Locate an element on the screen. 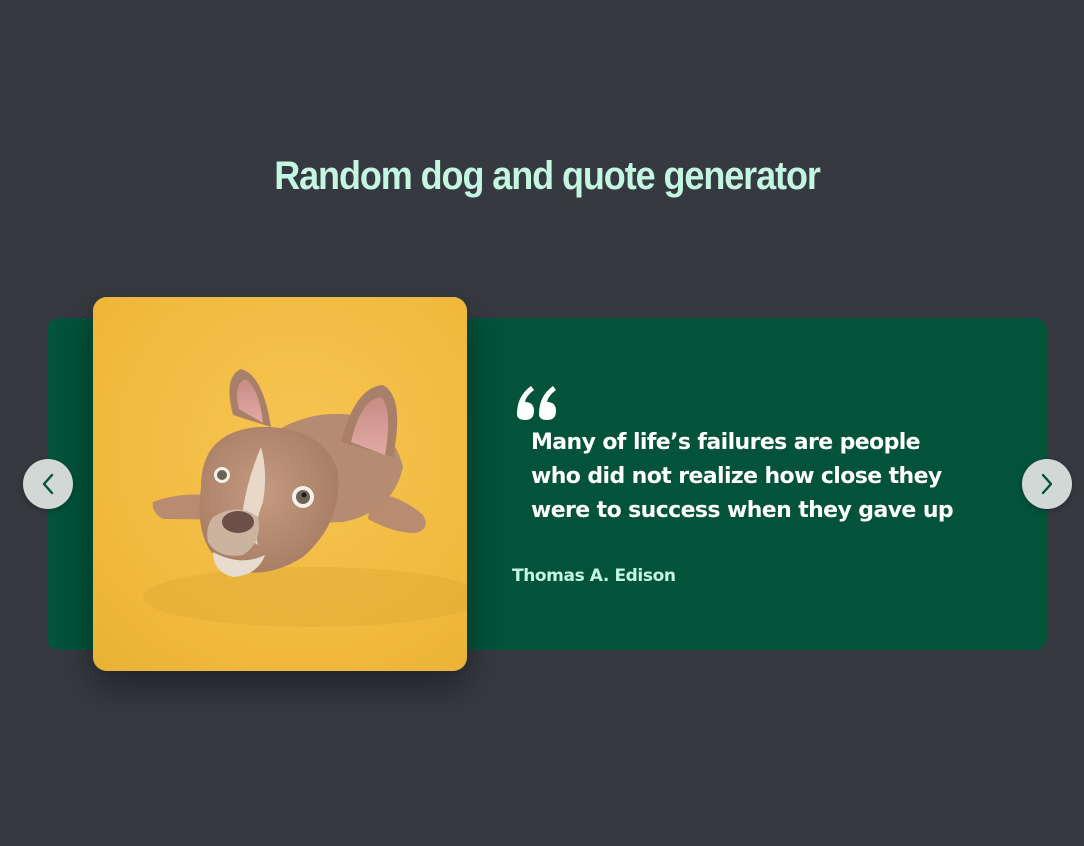 This screenshot has height=846, width=1084. chevron-right-icon is located at coordinates (1047, 484).